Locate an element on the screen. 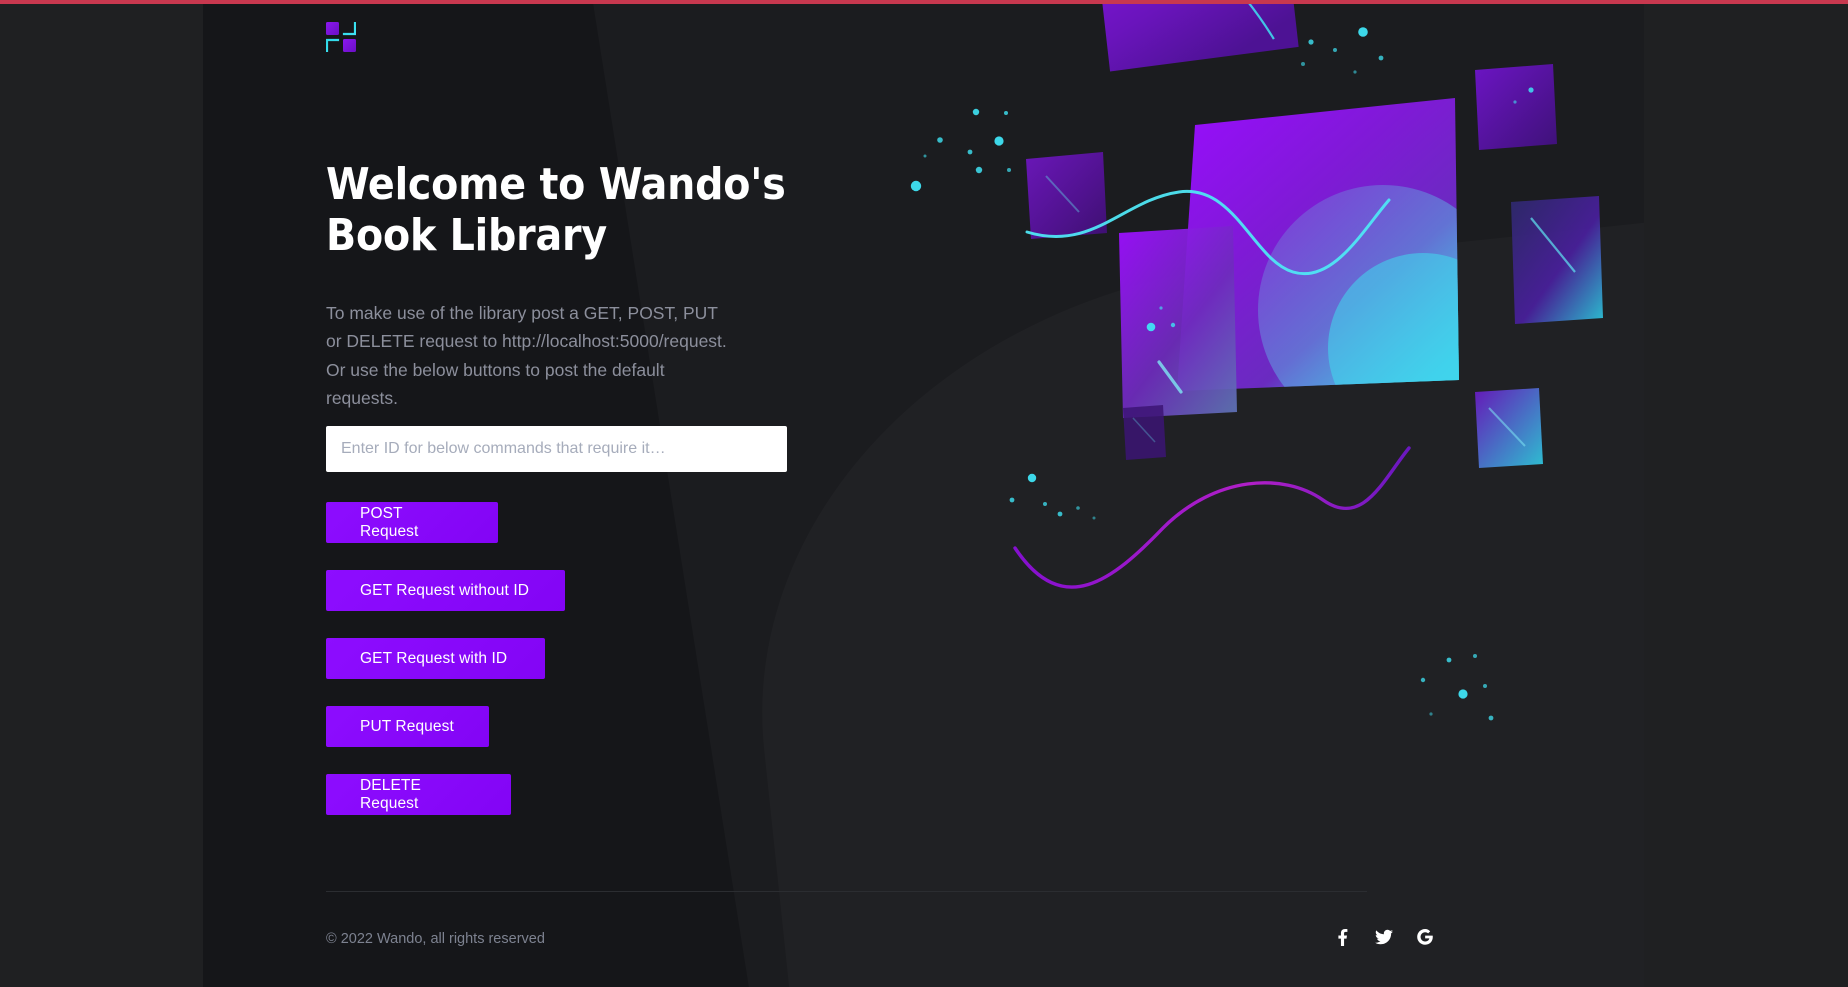  twitter-link is located at coordinates (1384, 937).